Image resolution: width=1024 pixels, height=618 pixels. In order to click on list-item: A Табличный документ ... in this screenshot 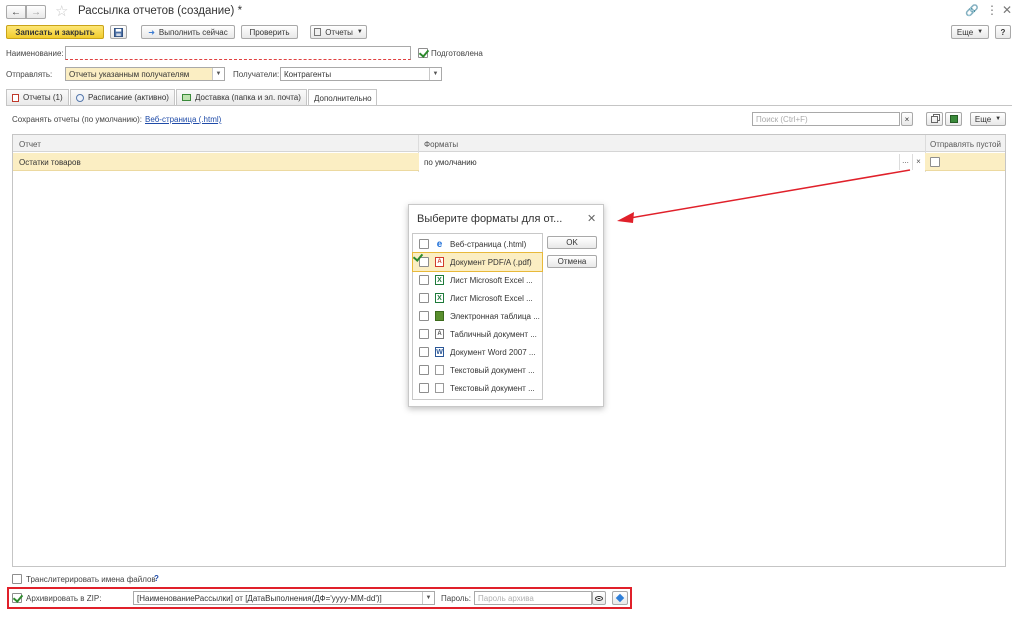, I will do `click(477, 334)`.